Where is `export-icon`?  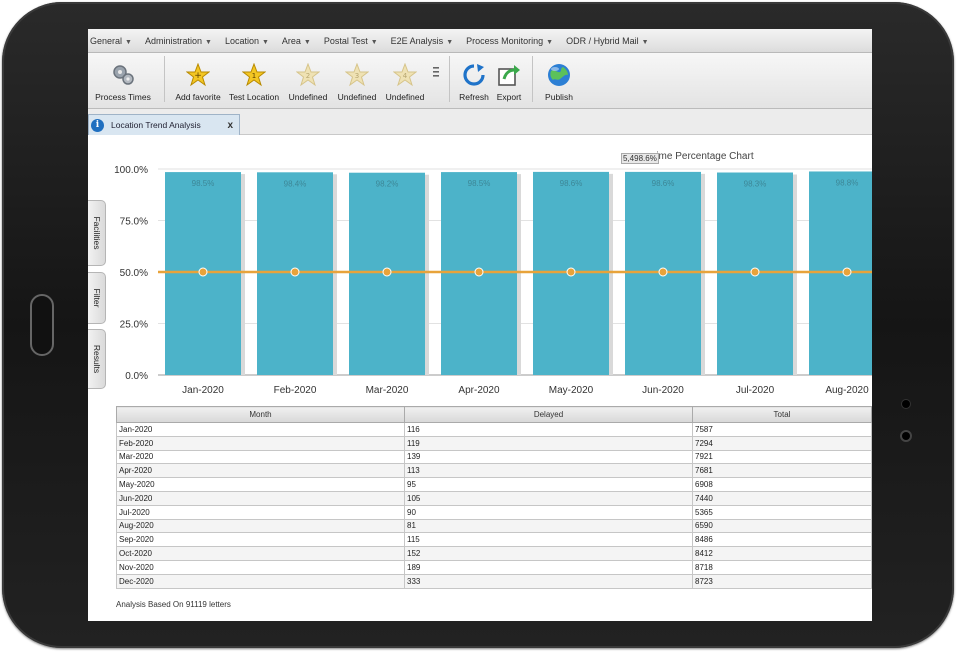 export-icon is located at coordinates (509, 75).